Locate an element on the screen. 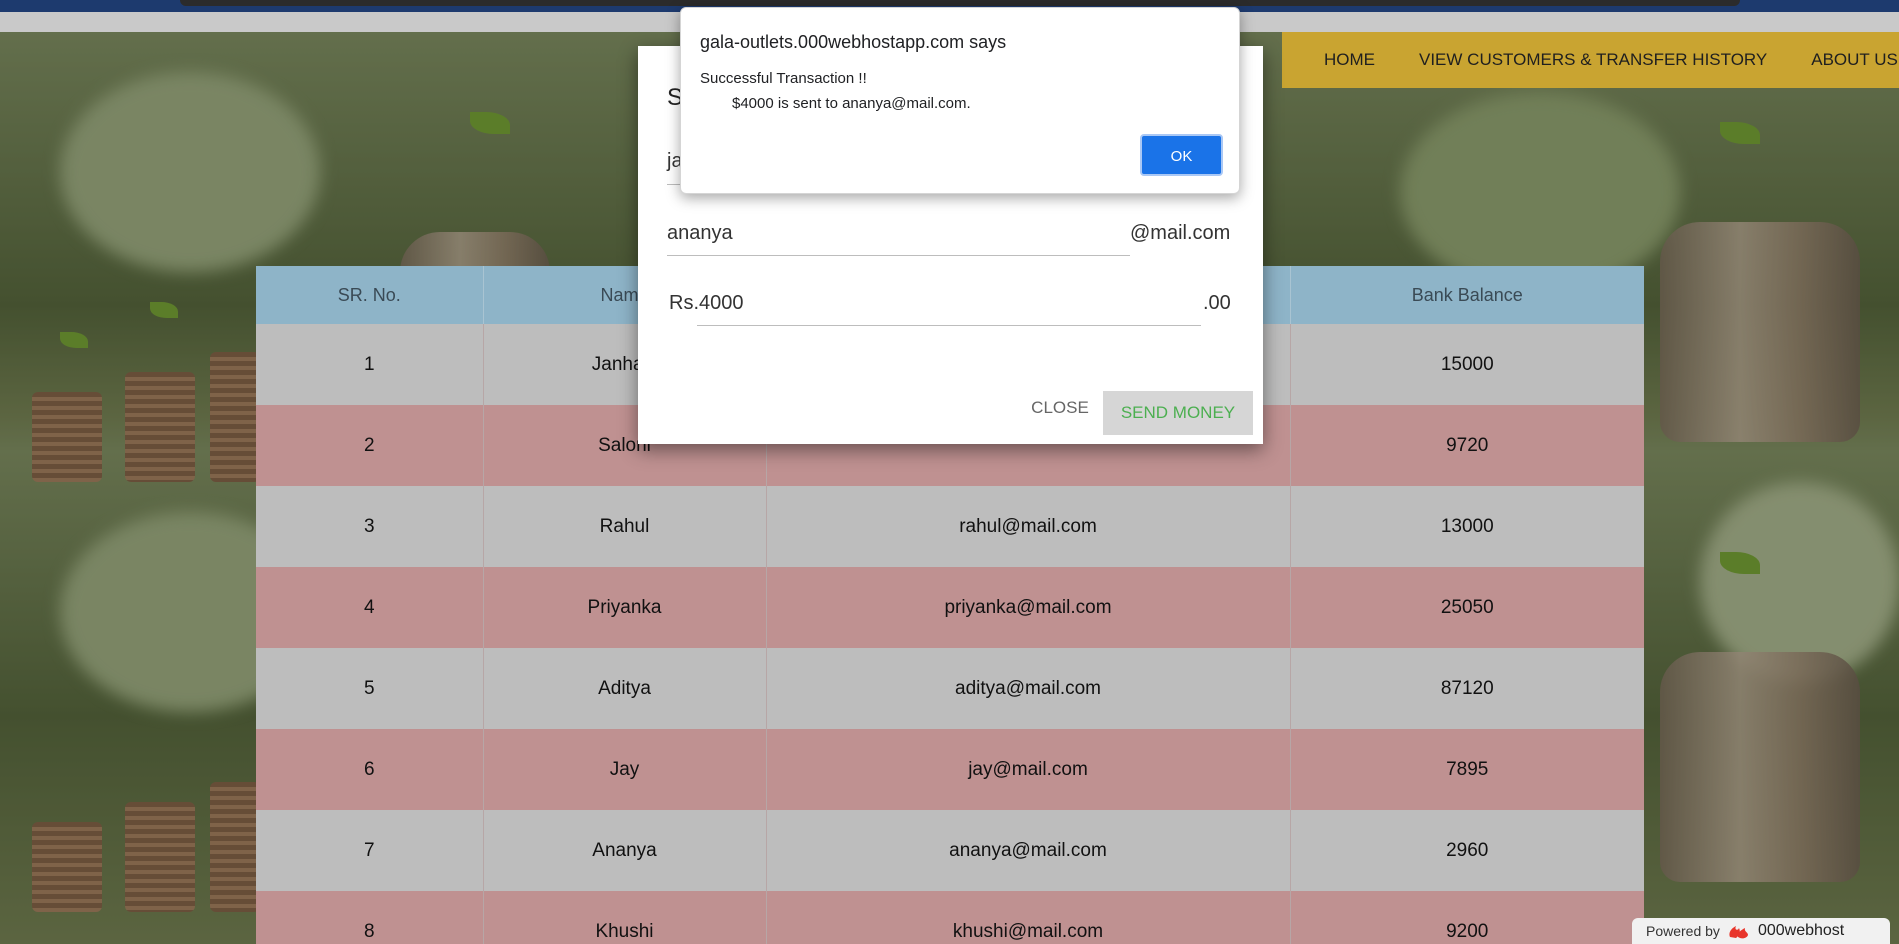 The image size is (1899, 944). cell-sr: 1 is located at coordinates (370, 364).